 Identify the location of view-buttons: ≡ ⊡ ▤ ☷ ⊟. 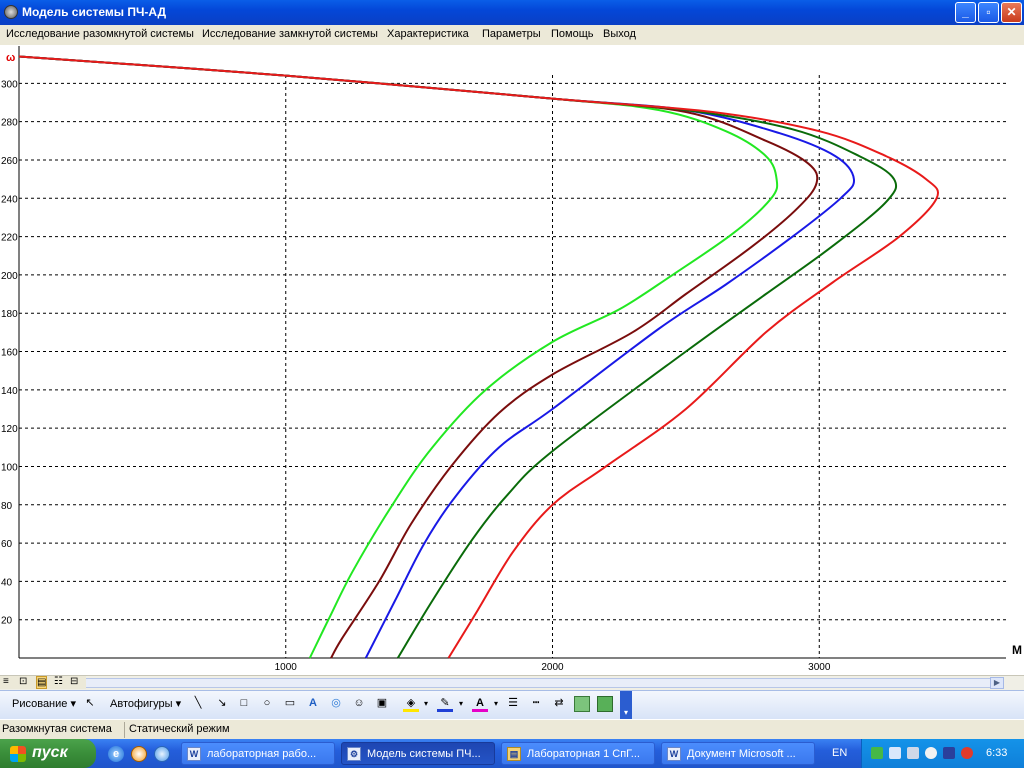
(43, 682).